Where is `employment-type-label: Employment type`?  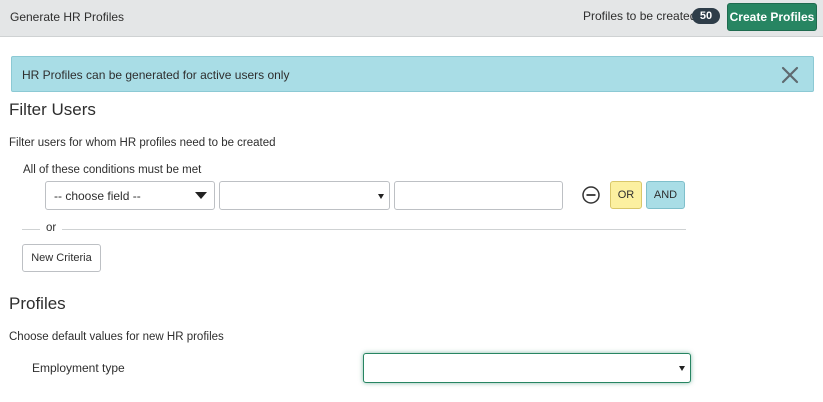 employment-type-label: Employment type is located at coordinates (78, 368).